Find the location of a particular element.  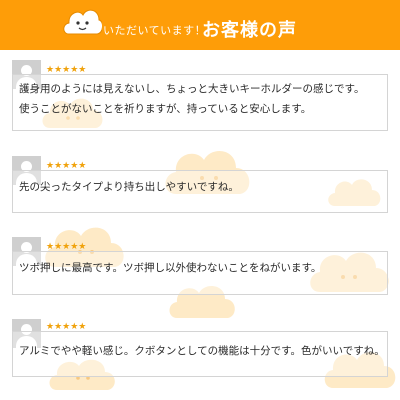

review-text-box: ツボ押しに最高です。ツボ押し以外使わないことをねがいます。 is located at coordinates (200, 273).